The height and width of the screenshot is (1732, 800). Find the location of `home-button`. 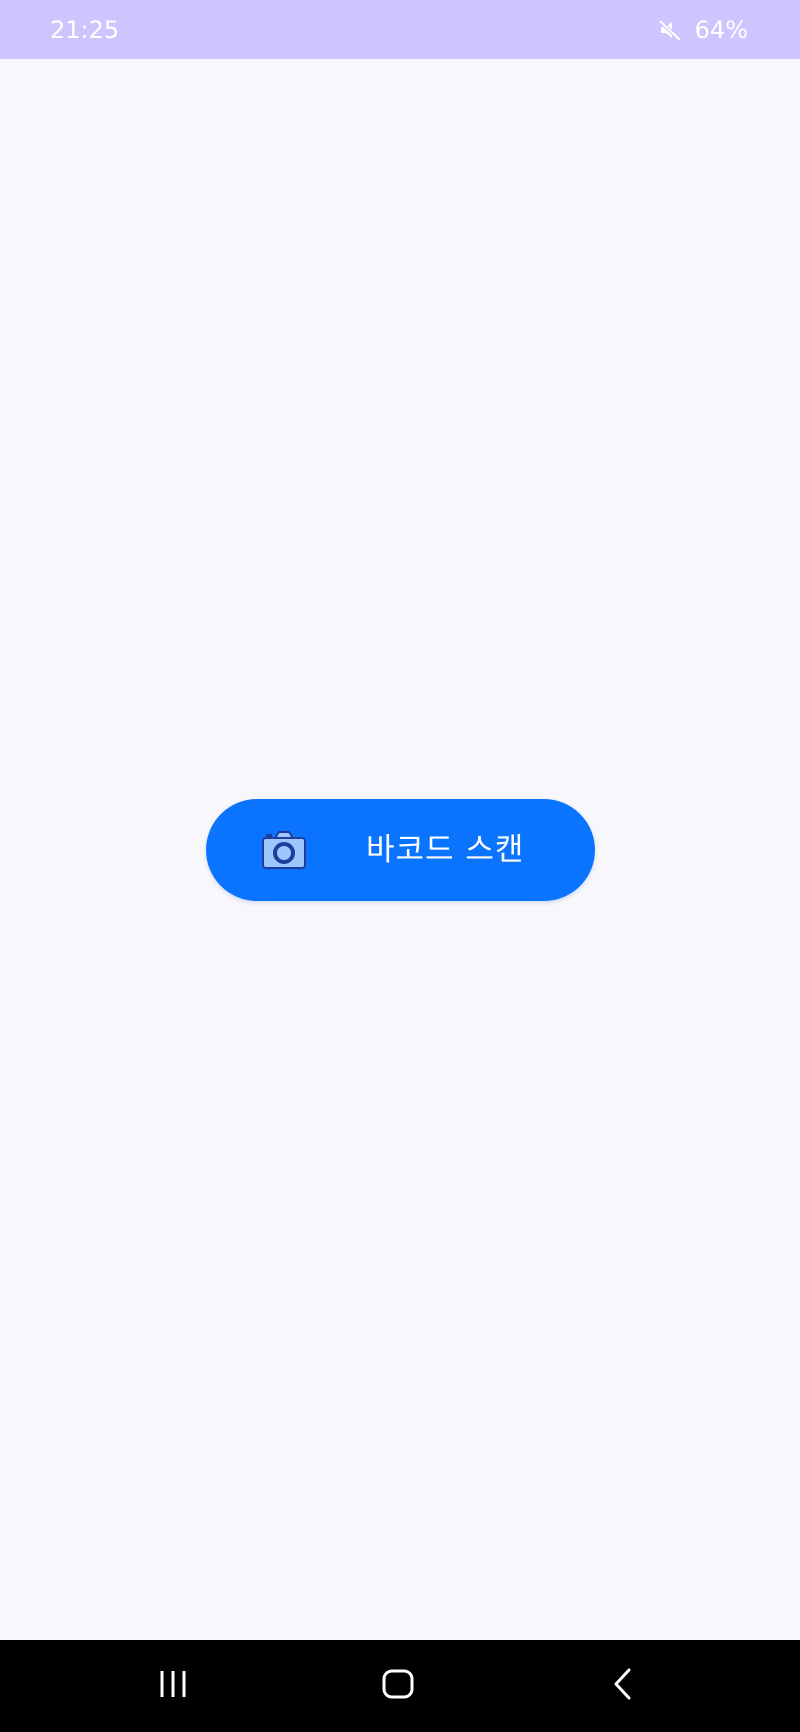

home-button is located at coordinates (398, 1686).